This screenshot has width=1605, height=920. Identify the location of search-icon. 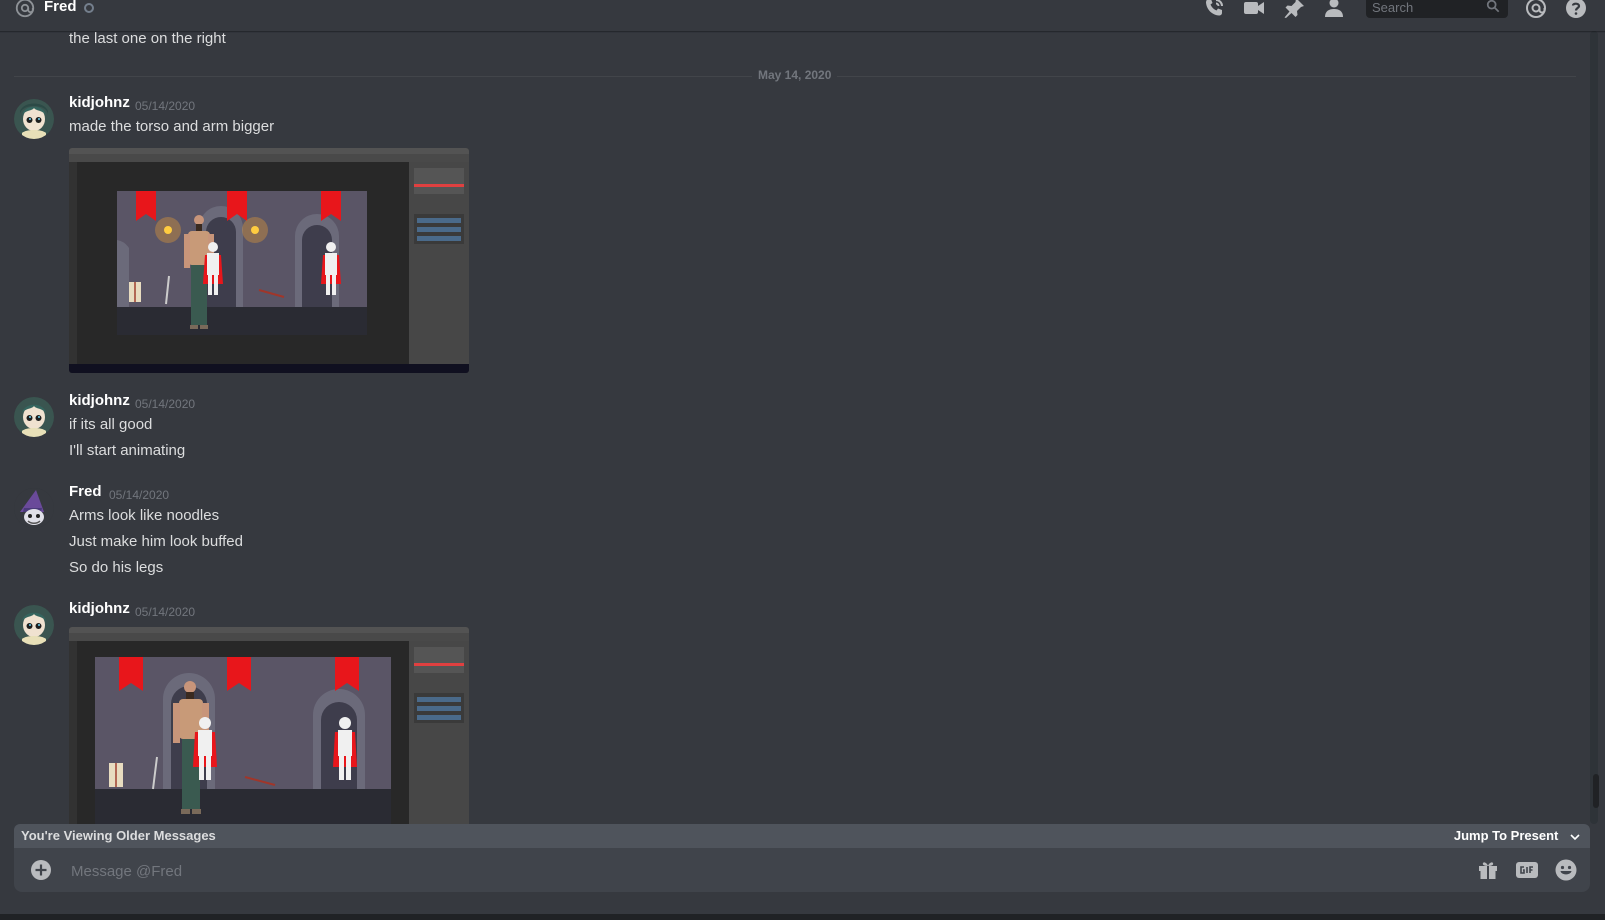
(1493, 6).